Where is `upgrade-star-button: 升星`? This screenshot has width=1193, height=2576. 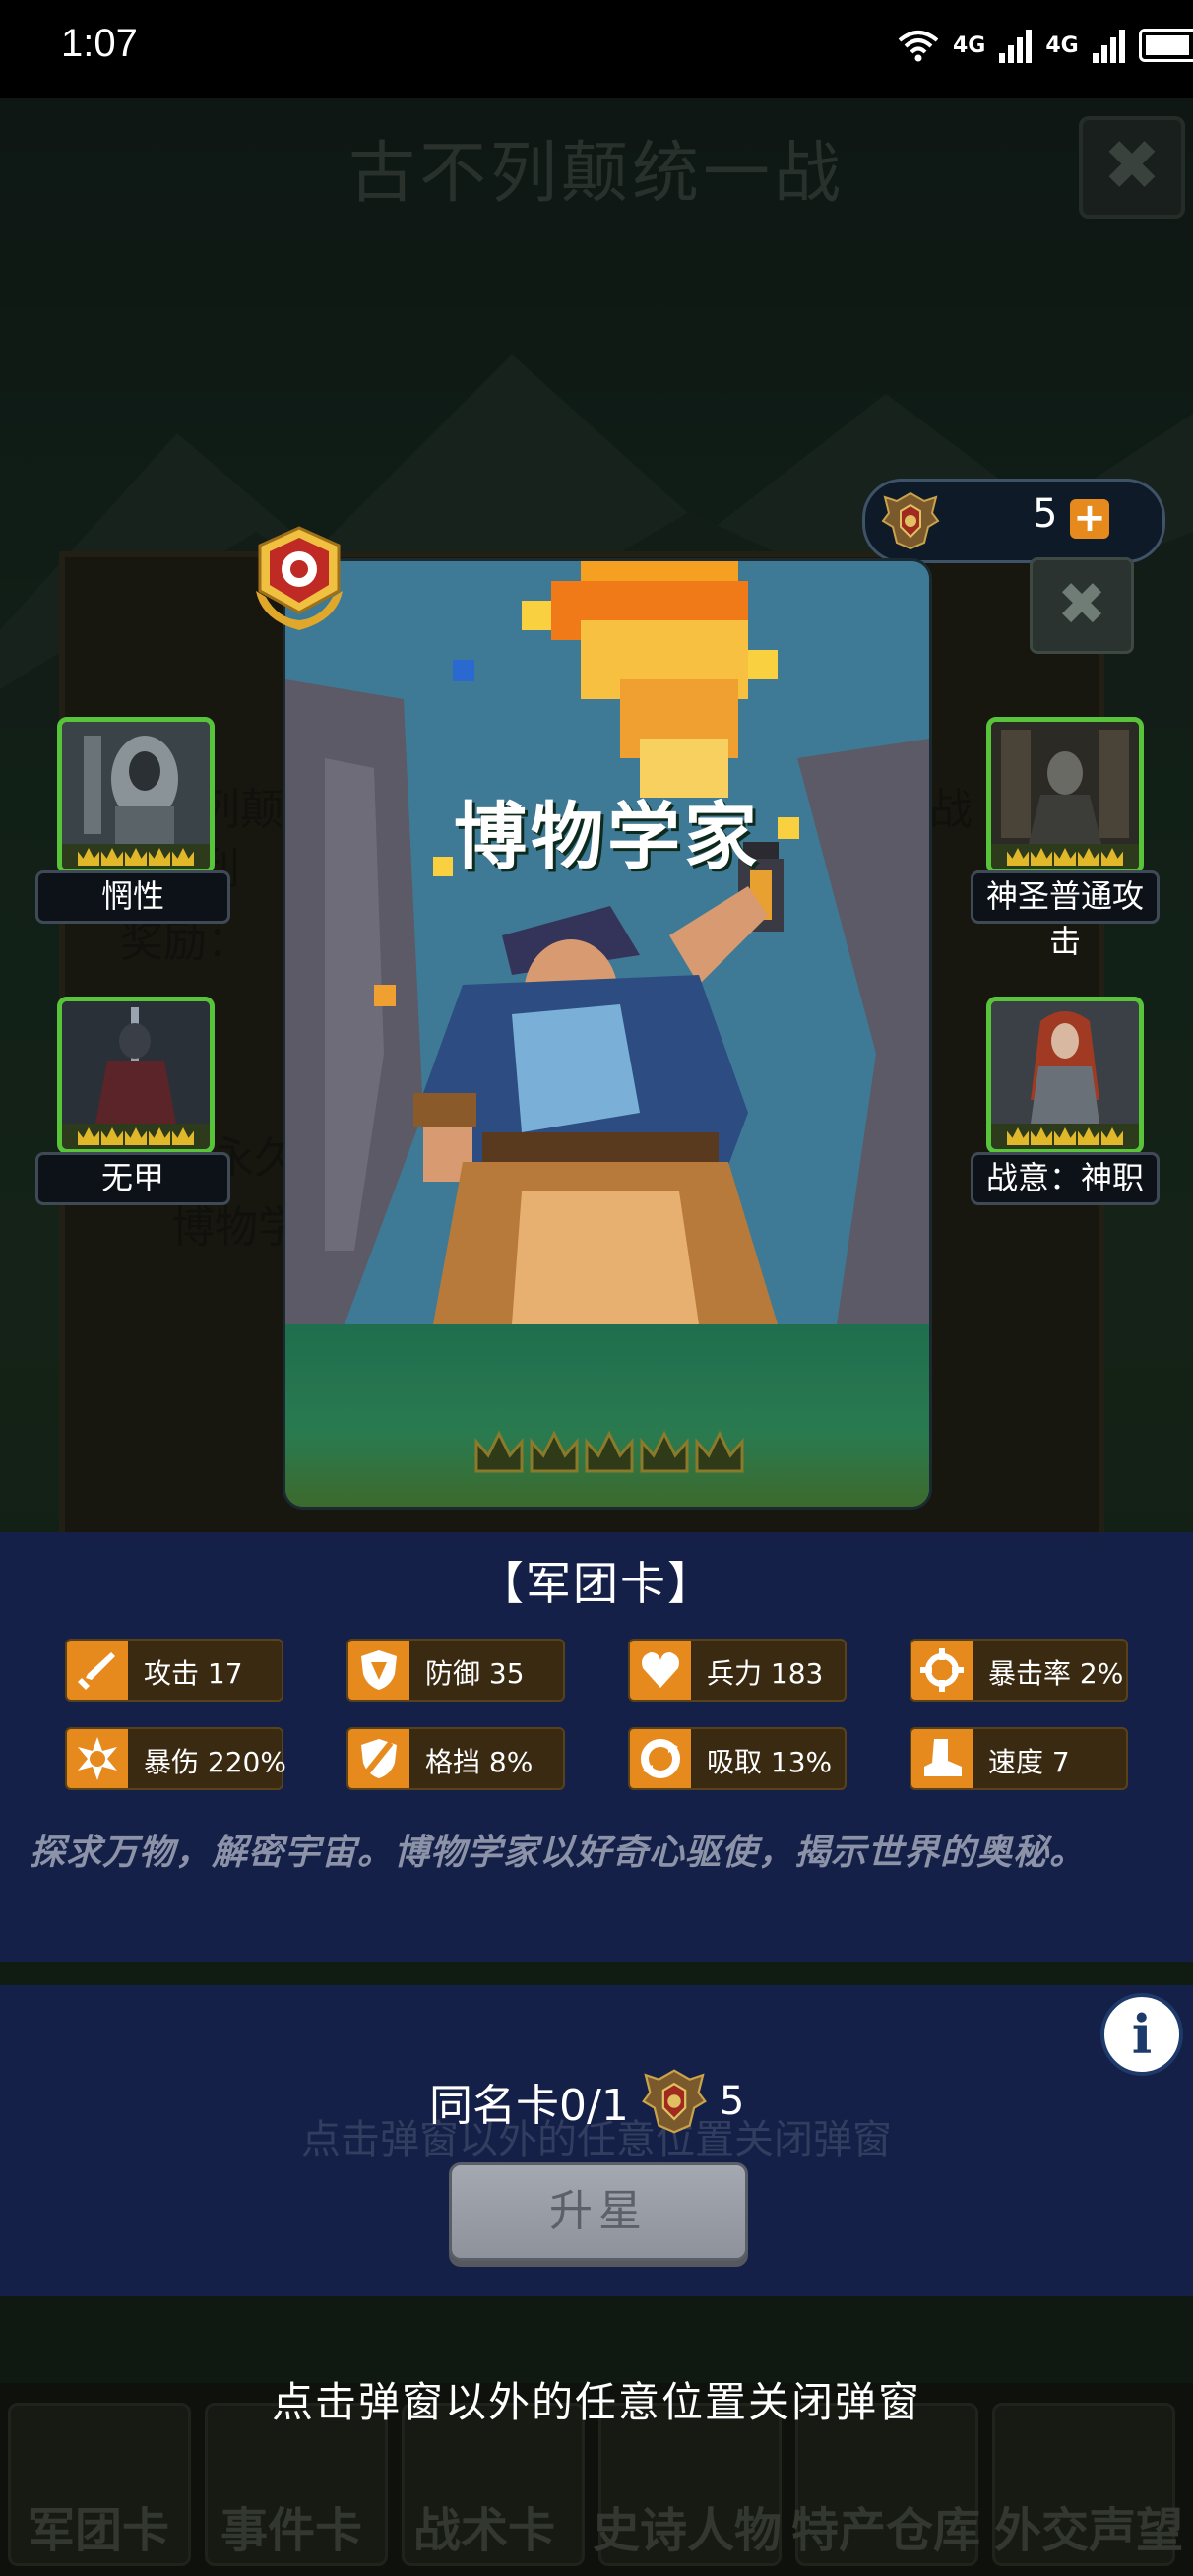 upgrade-star-button: 升星 is located at coordinates (598, 2211).